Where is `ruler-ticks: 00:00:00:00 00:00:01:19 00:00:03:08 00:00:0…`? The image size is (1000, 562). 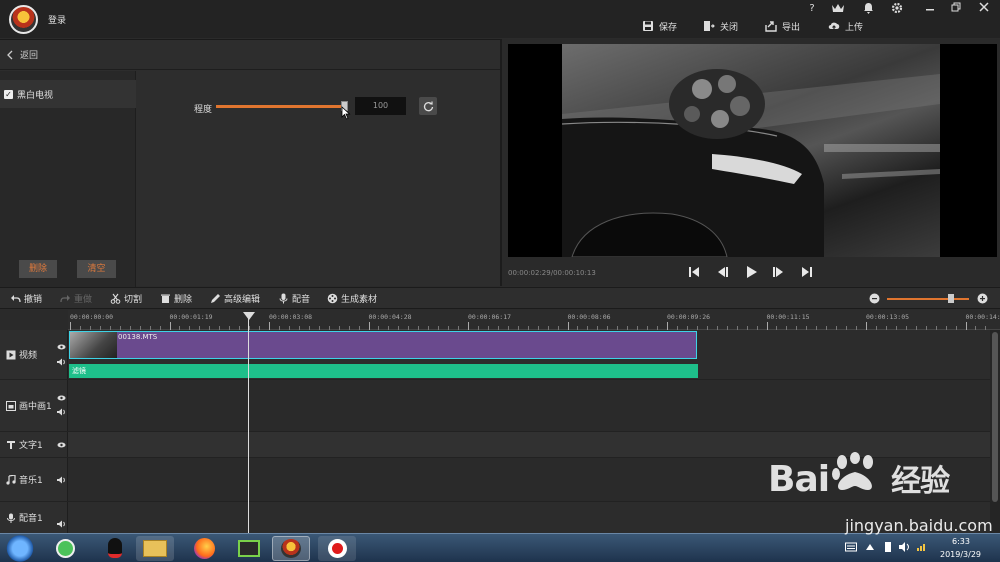
ruler-ticks: 00:00:00:00 00:00:01:19 00:00:03:08 00:00:0… is located at coordinates (500, 320).